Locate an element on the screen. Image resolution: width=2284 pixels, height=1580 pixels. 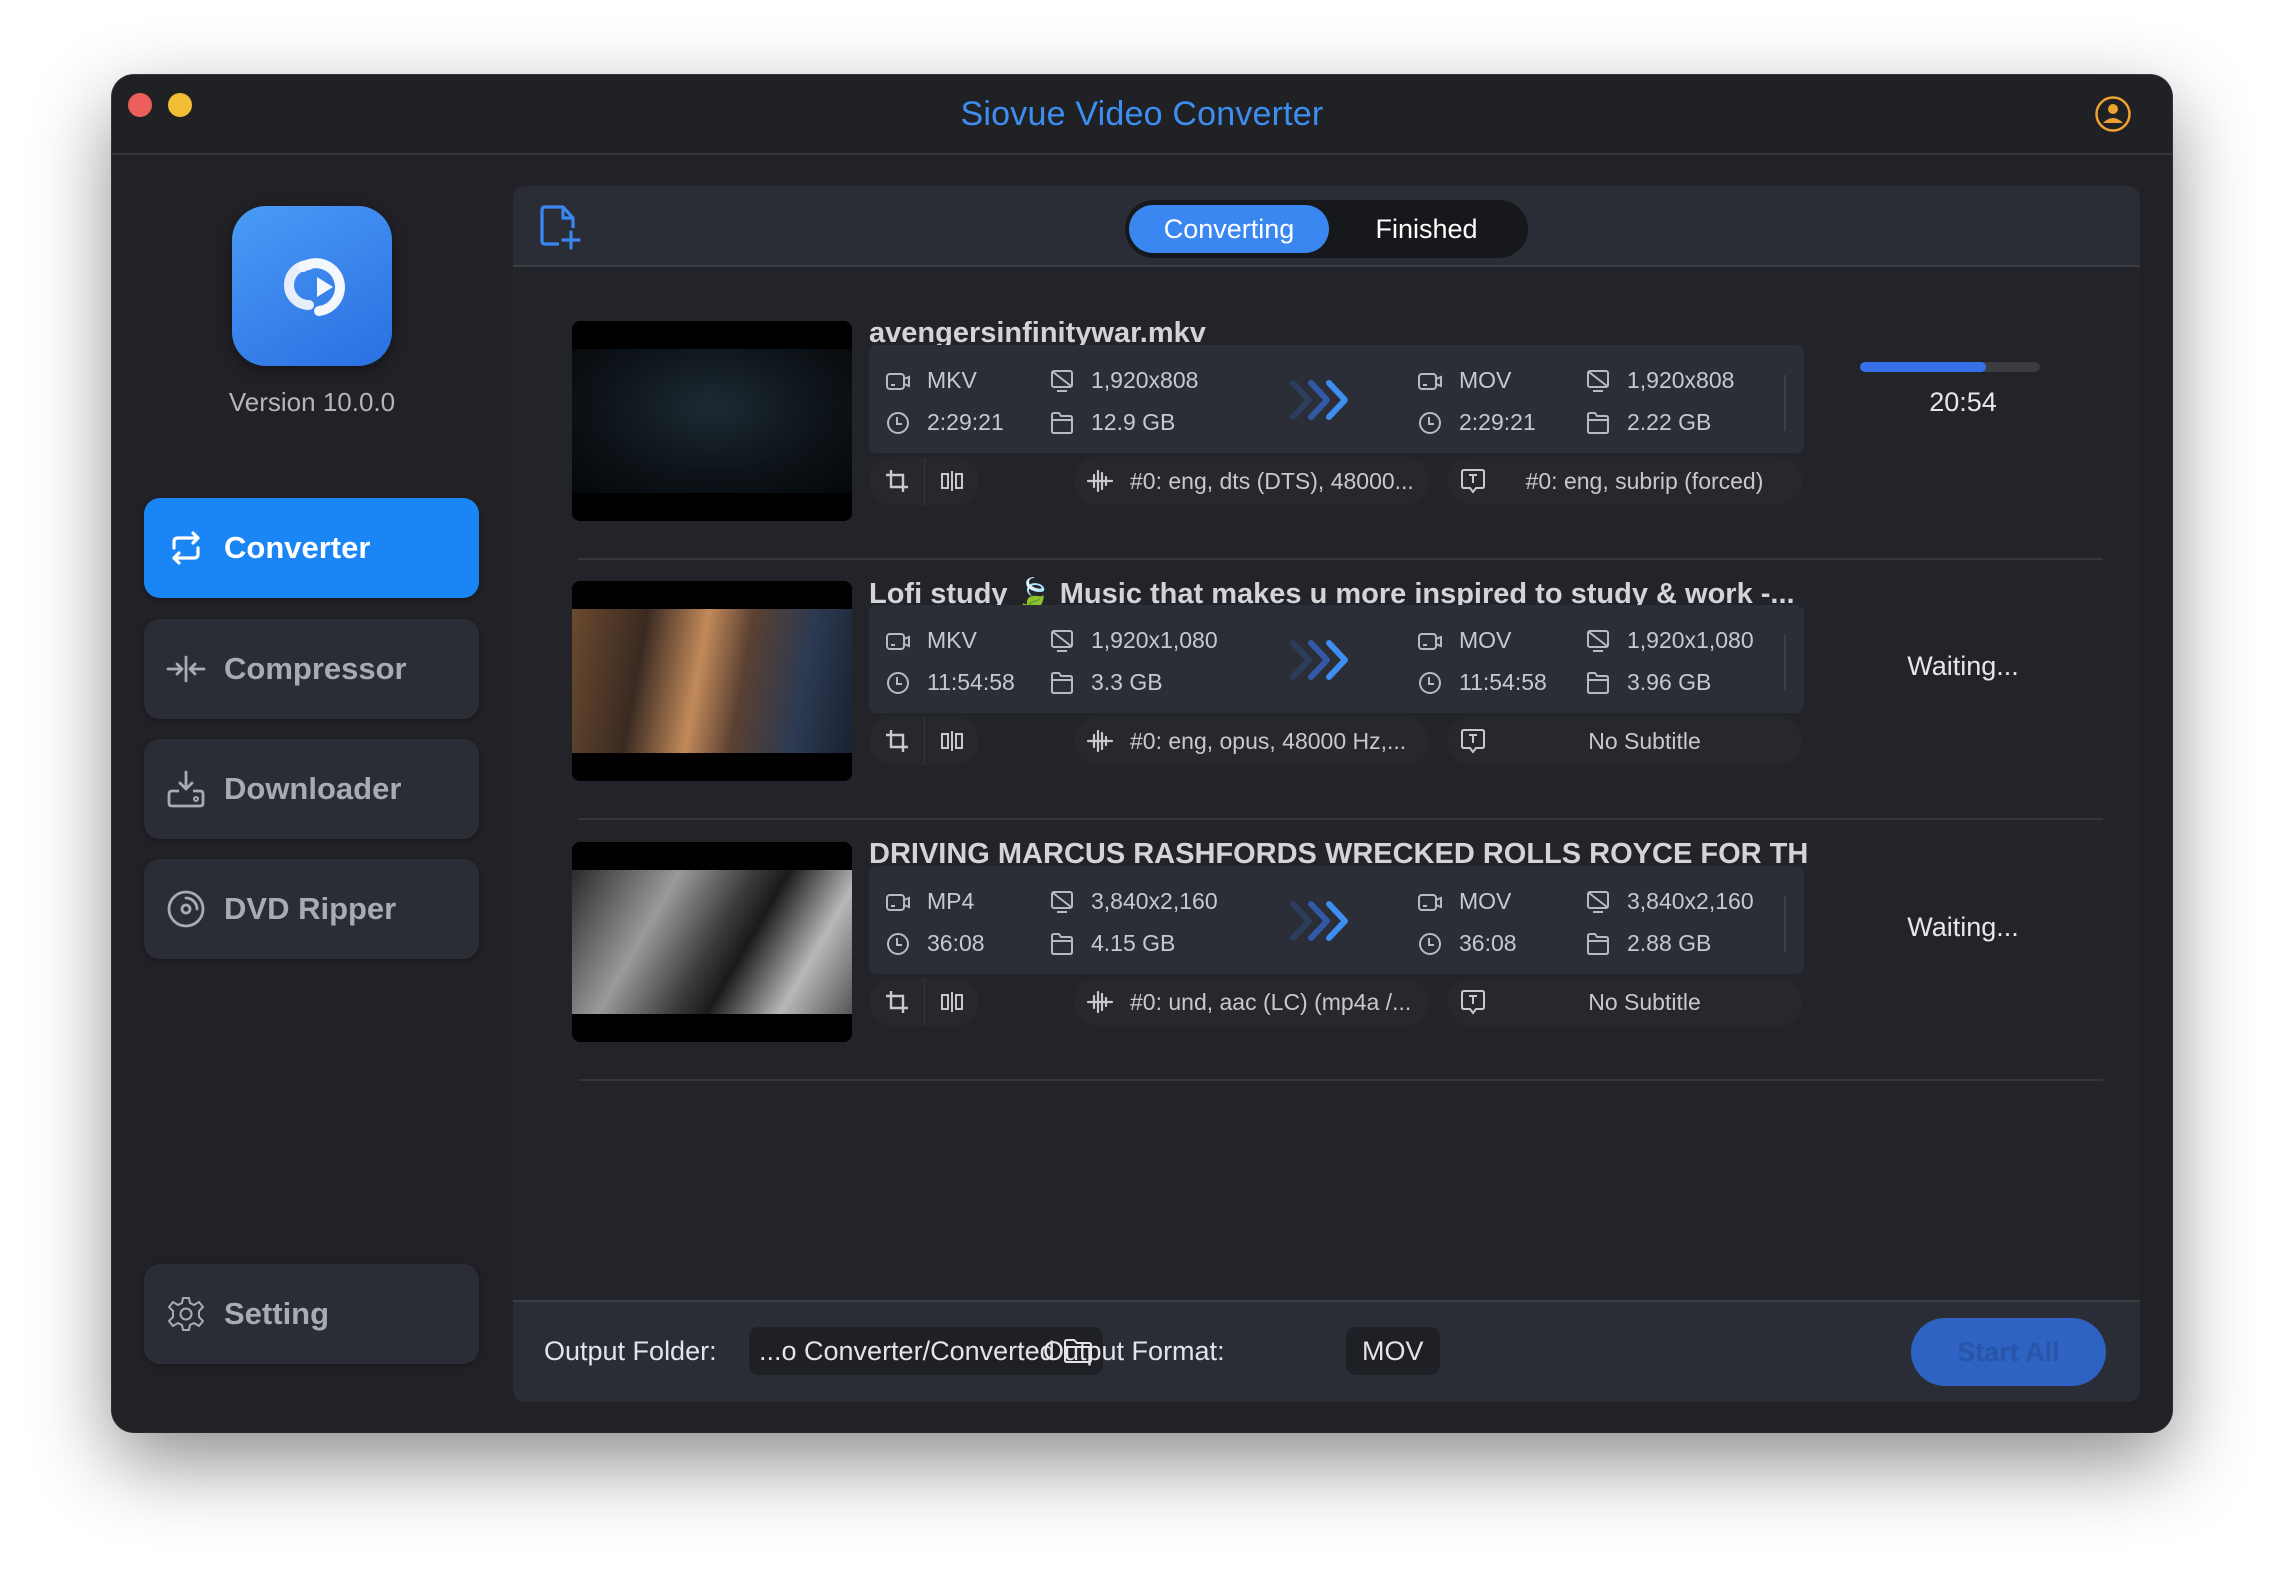
compress-icon is located at coordinates (186, 669).